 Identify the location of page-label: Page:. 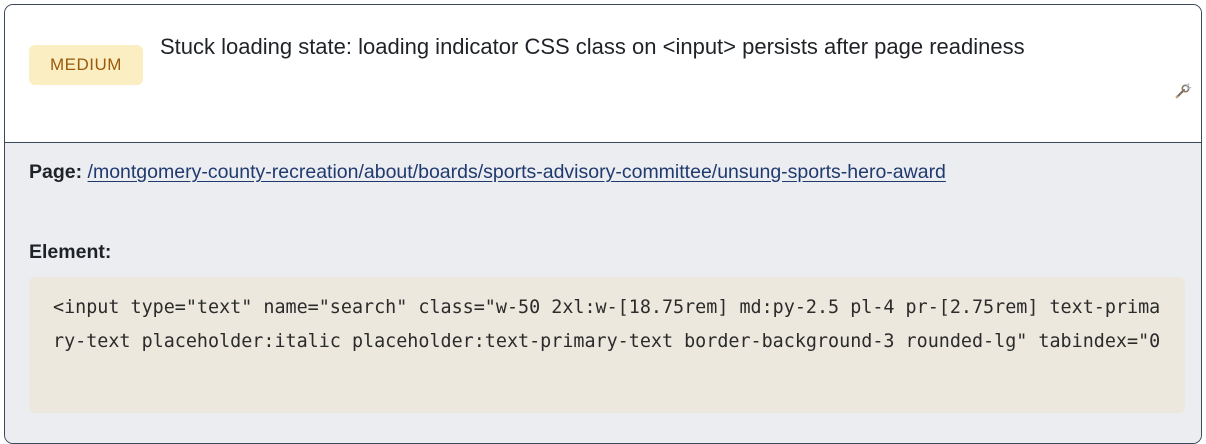
(56, 172).